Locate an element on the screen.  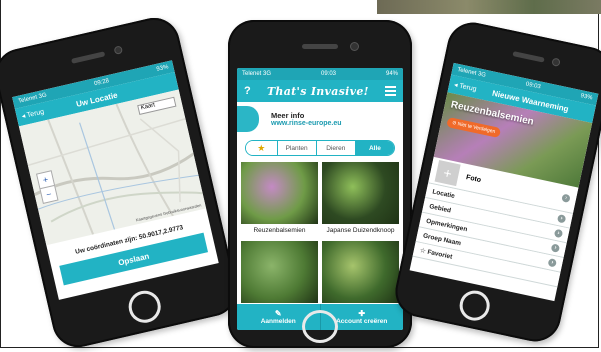
status-battery: 94% is located at coordinates (391, 74).